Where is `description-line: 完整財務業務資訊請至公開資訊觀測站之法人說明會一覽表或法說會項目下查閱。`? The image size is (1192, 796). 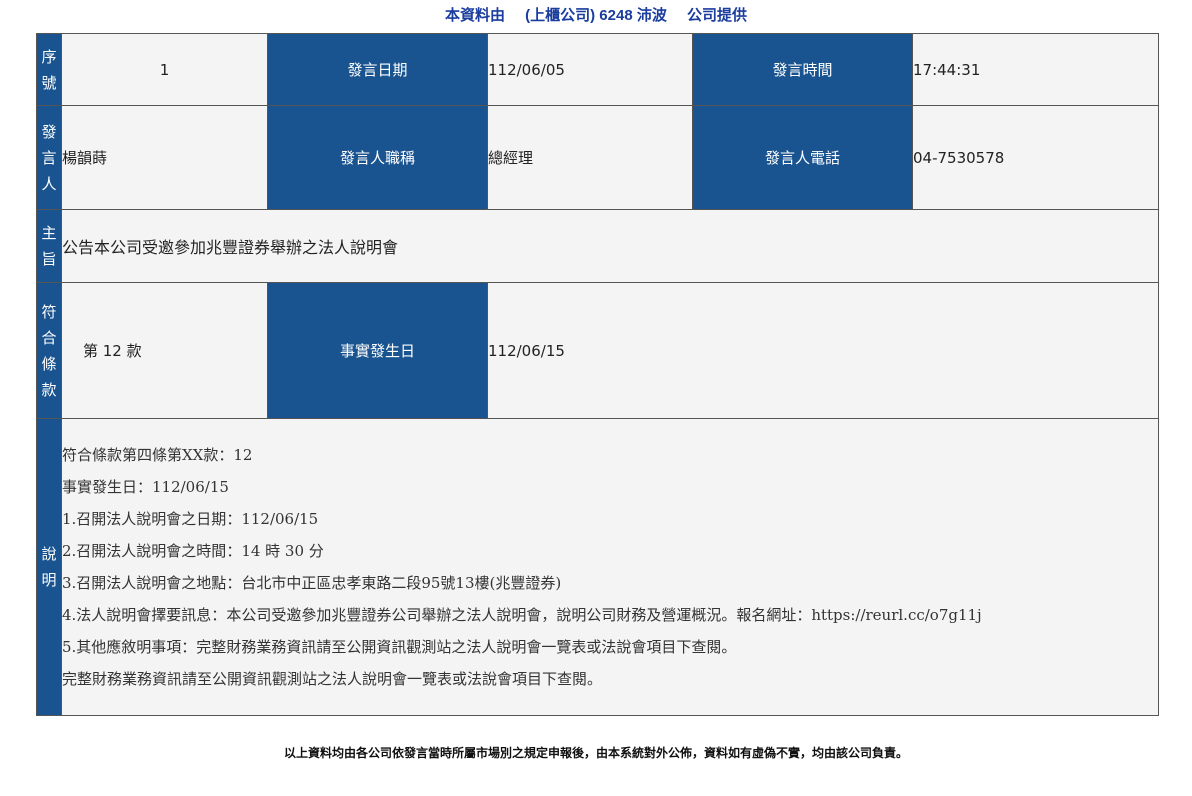
description-line: 完整財務業務資訊請至公開資訊觀測站之法人說明會一覽表或法說會項目下查閱。 is located at coordinates (332, 679).